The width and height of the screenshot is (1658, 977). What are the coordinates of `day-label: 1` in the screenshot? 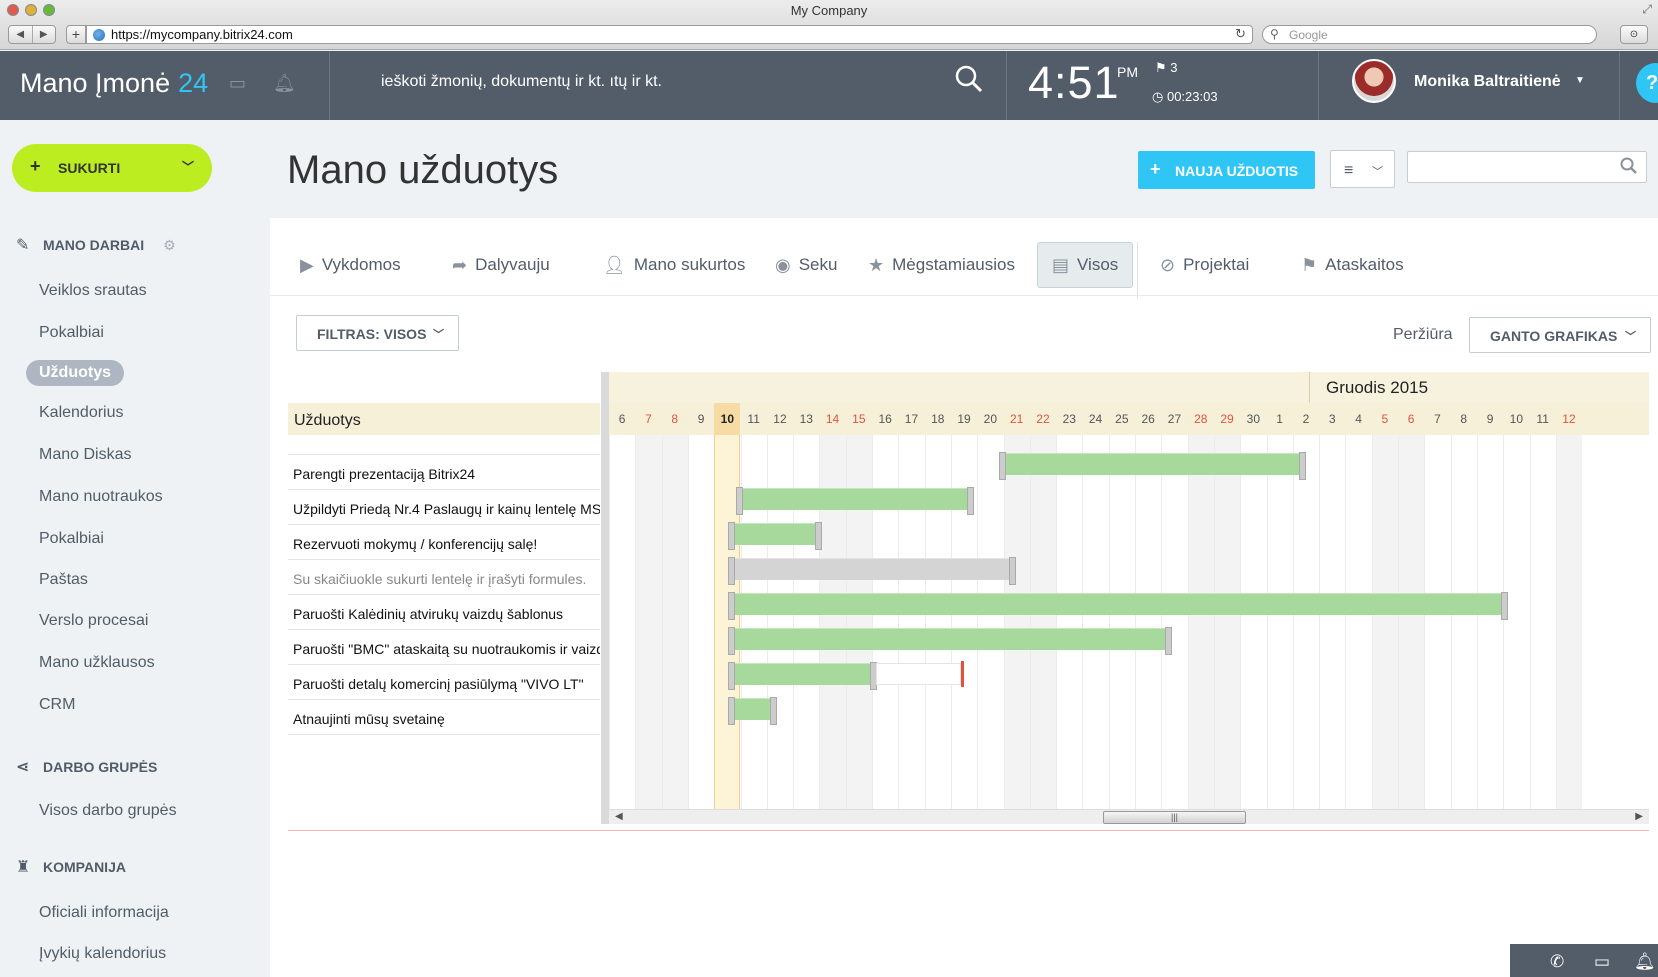 It's located at (1279, 419).